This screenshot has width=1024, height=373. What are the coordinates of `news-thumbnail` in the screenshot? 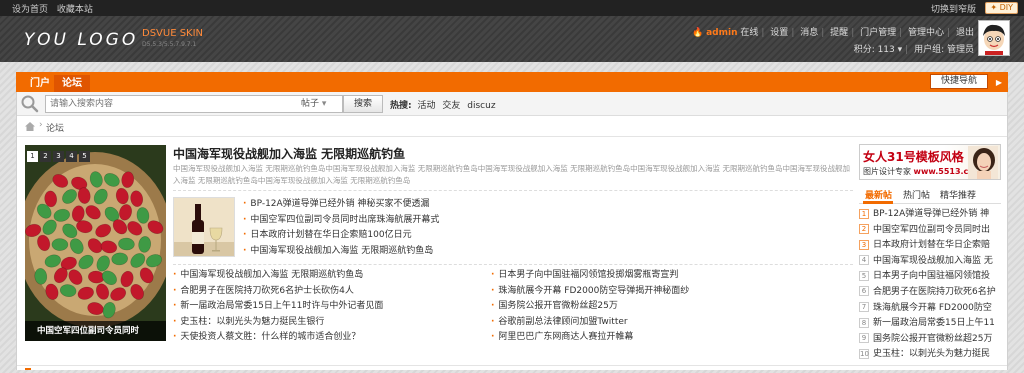 It's located at (204, 227).